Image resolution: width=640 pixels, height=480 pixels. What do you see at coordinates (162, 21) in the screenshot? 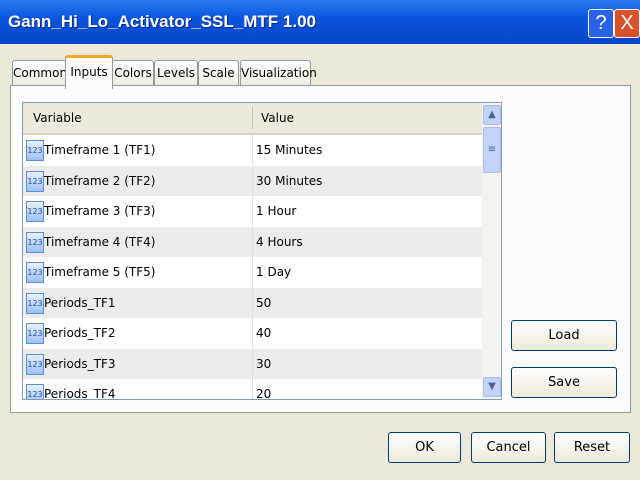
I see `window-title: Gann_Hi_Lo_Activator_SSL_MTF 1.00` at bounding box center [162, 21].